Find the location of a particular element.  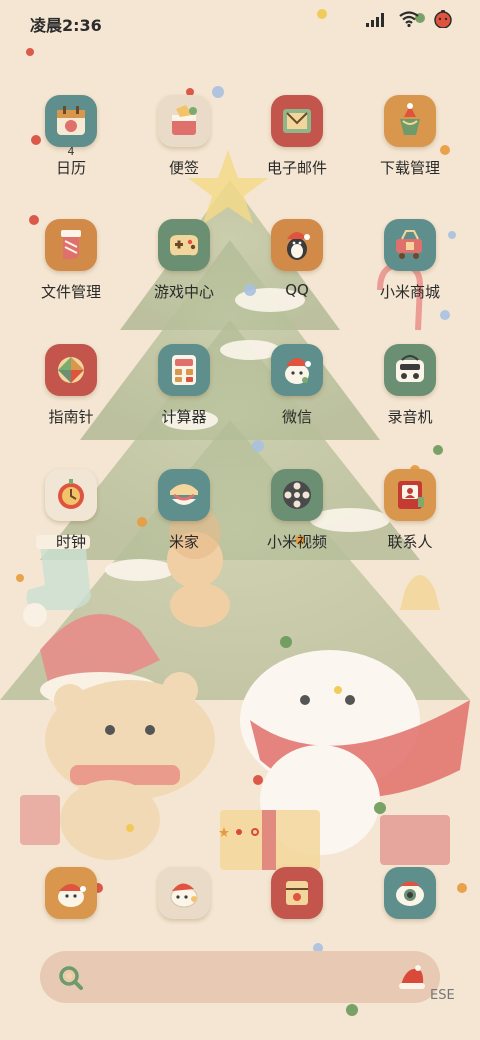

download-icon is located at coordinates (410, 121).